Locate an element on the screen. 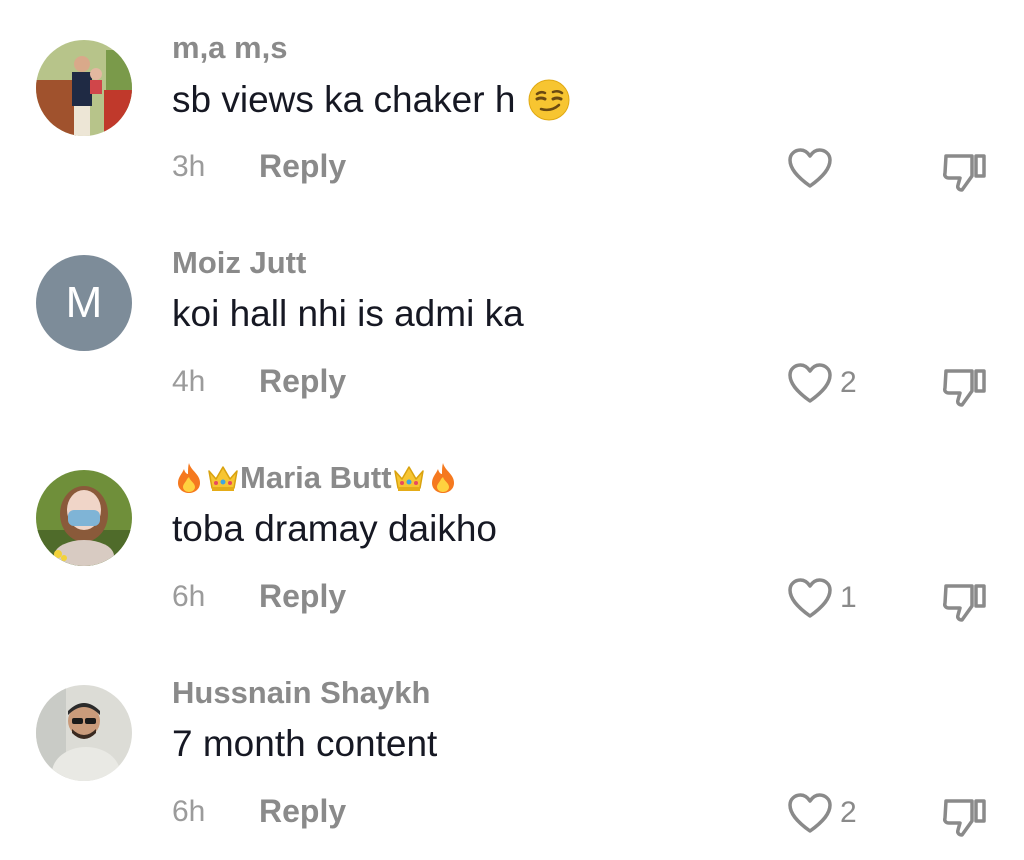 The width and height of the screenshot is (1024, 860). comment-text-label: 7 month content is located at coordinates (305, 743).